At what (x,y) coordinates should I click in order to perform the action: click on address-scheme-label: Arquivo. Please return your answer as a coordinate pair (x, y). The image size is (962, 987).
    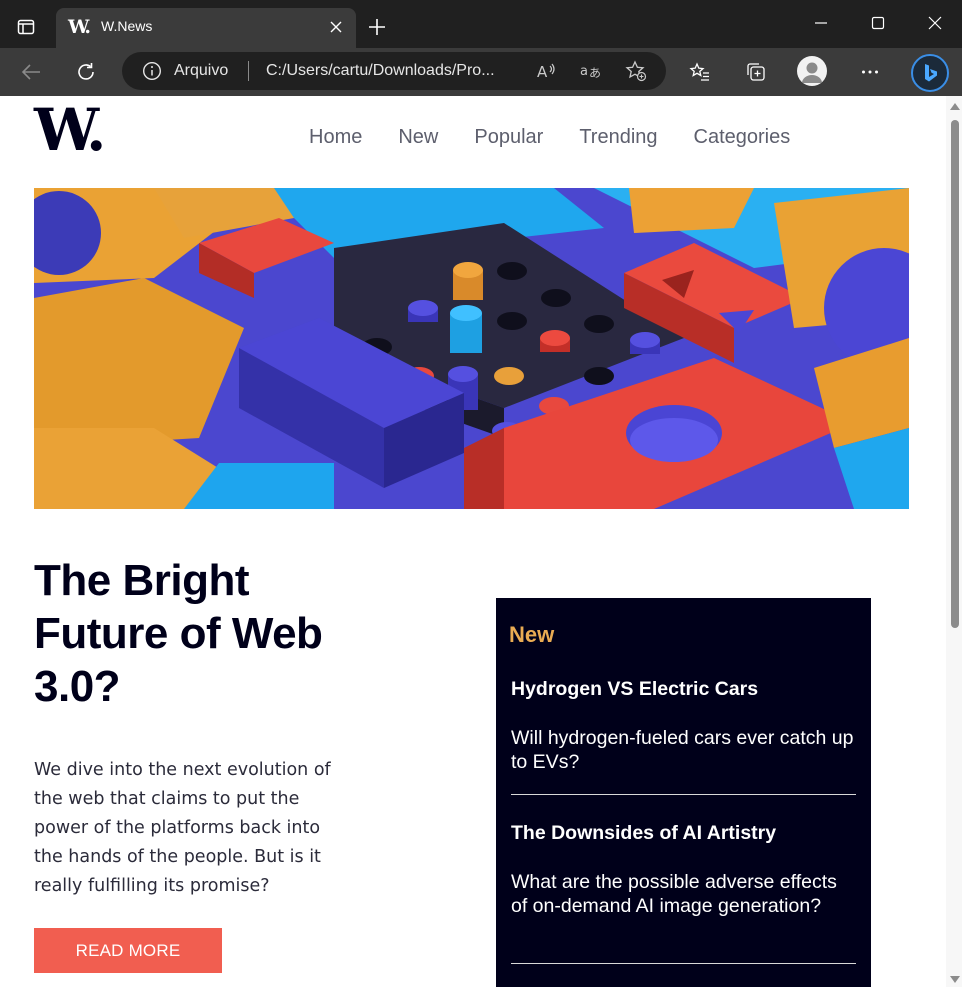
    Looking at the image, I should click on (201, 70).